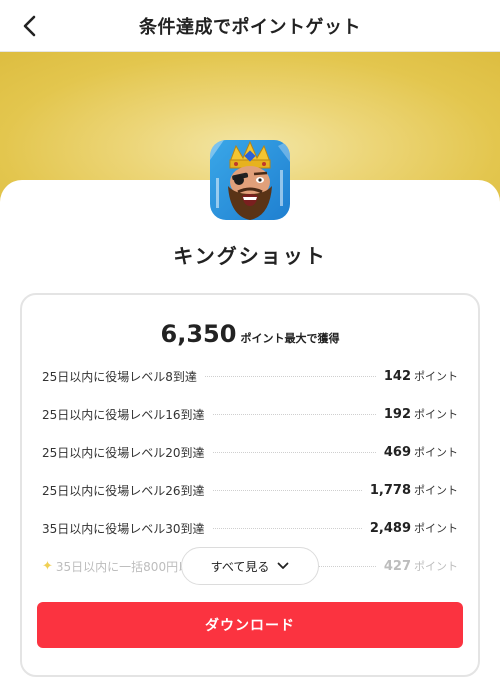 The width and height of the screenshot is (500, 700). What do you see at coordinates (283, 565) in the screenshot?
I see `chevron-down-icon` at bounding box center [283, 565].